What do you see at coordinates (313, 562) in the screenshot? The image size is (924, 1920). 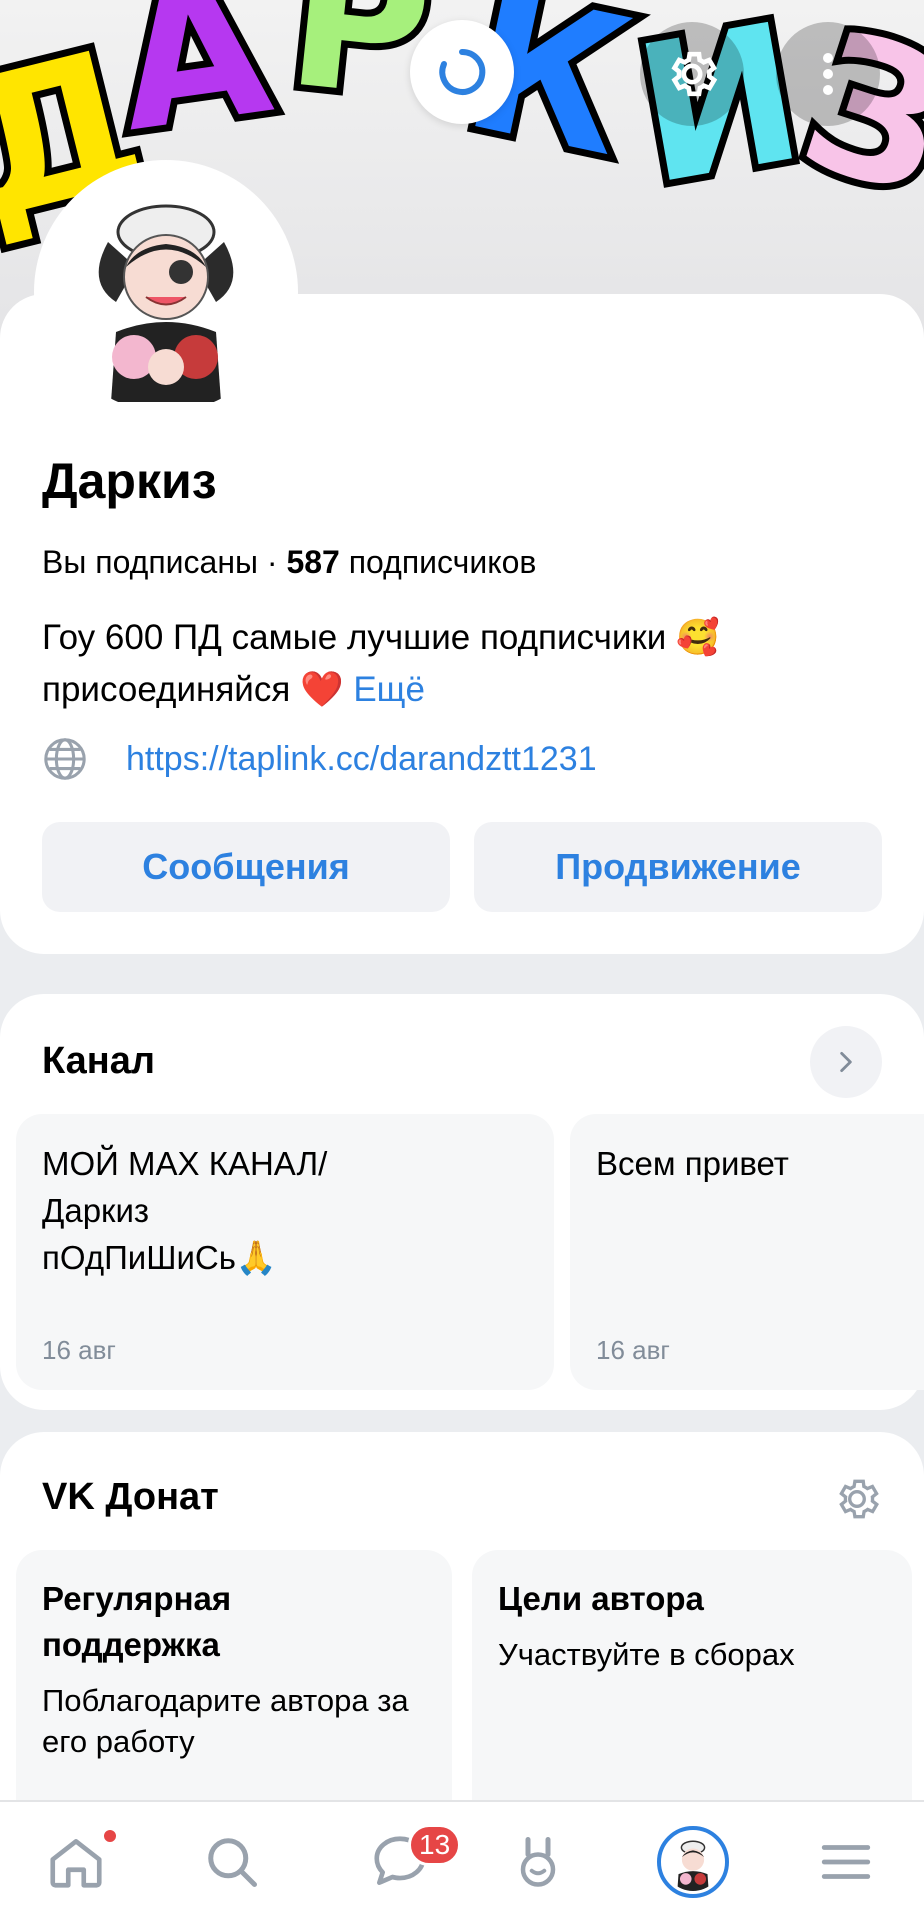 I see `subscribers-count: 587` at bounding box center [313, 562].